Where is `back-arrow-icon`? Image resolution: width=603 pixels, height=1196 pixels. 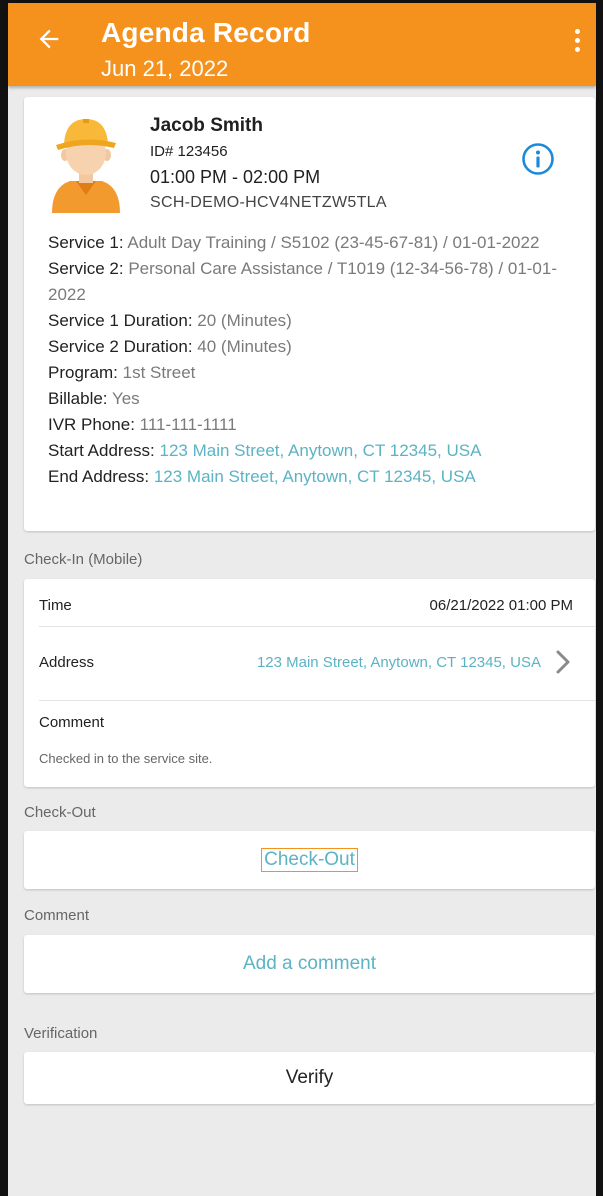
back-arrow-icon is located at coordinates (49, 39).